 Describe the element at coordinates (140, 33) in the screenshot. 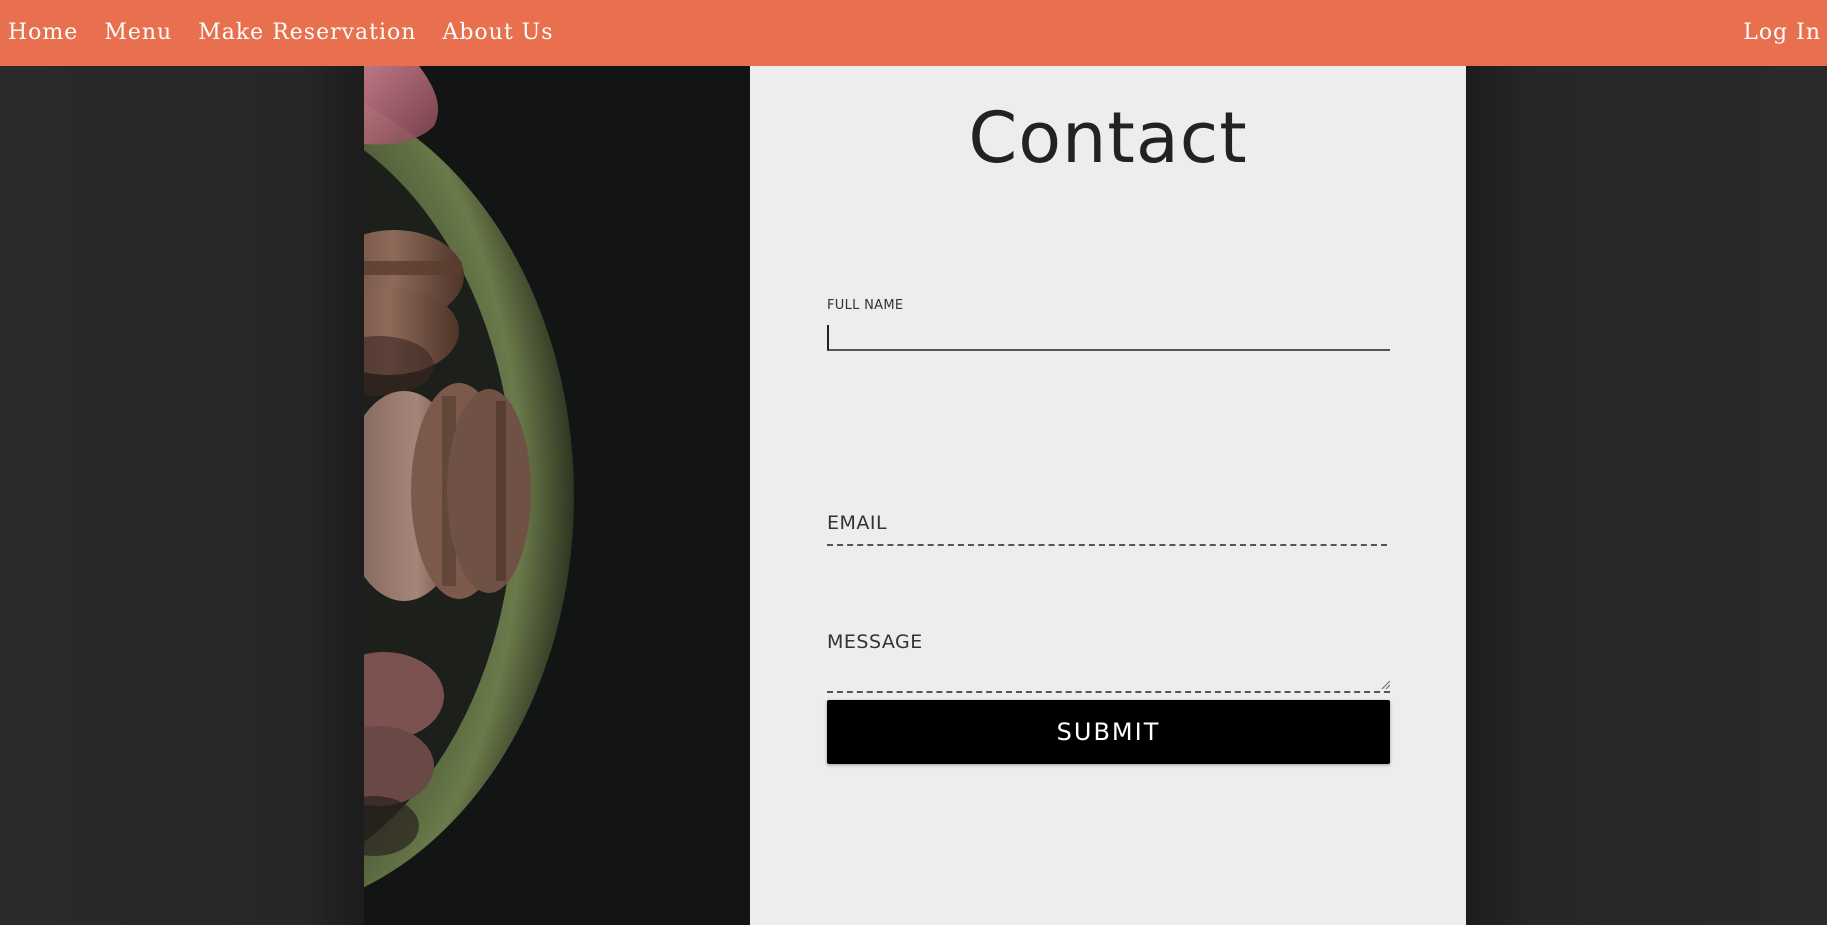

I see `nav-menu-link: Menu` at that location.